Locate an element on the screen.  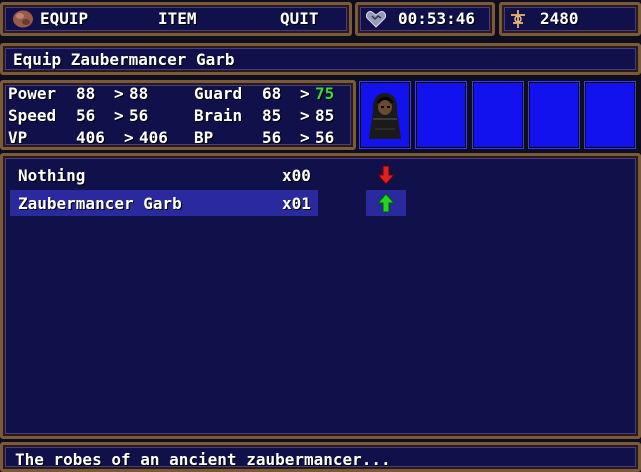
arrow-down-icon is located at coordinates (386, 175).